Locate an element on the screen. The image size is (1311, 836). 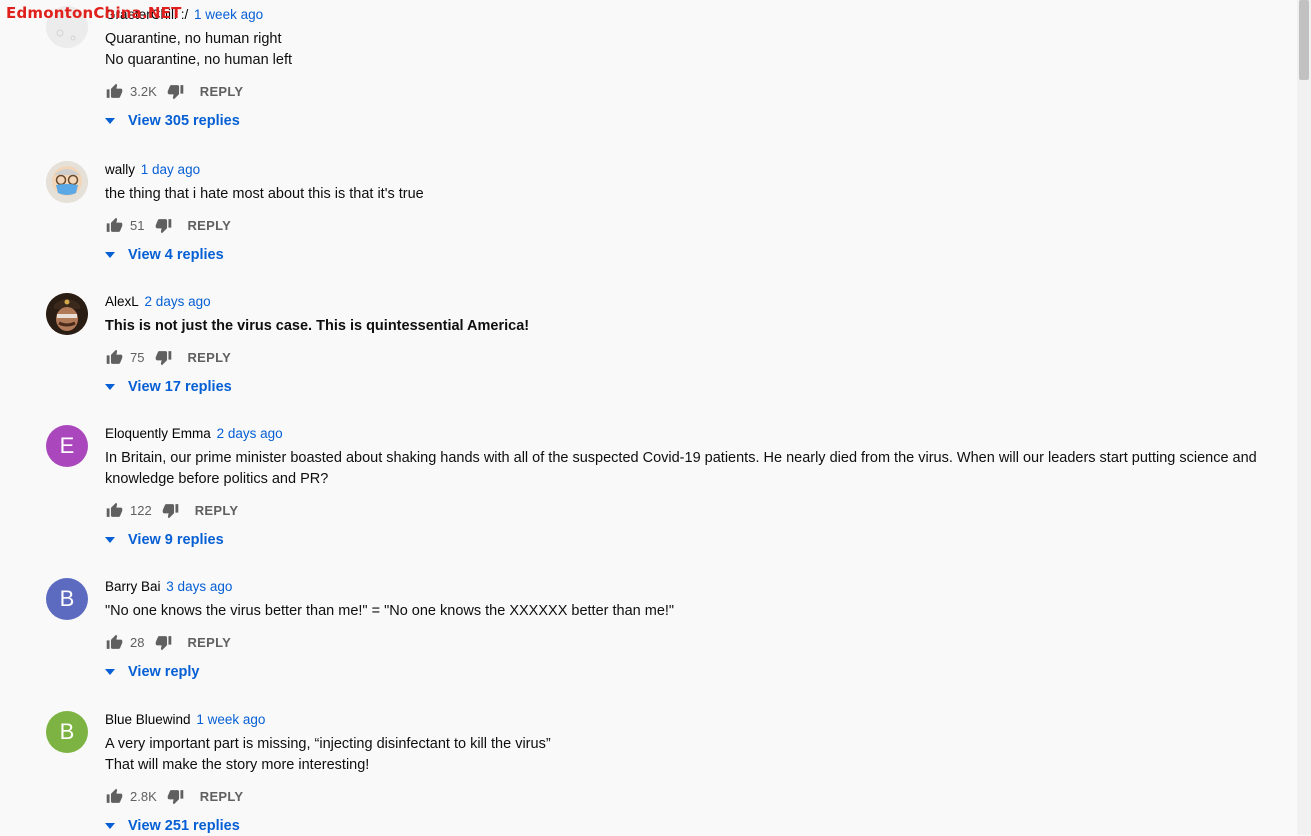
view-replies-label: View 17 replies is located at coordinates (180, 387).